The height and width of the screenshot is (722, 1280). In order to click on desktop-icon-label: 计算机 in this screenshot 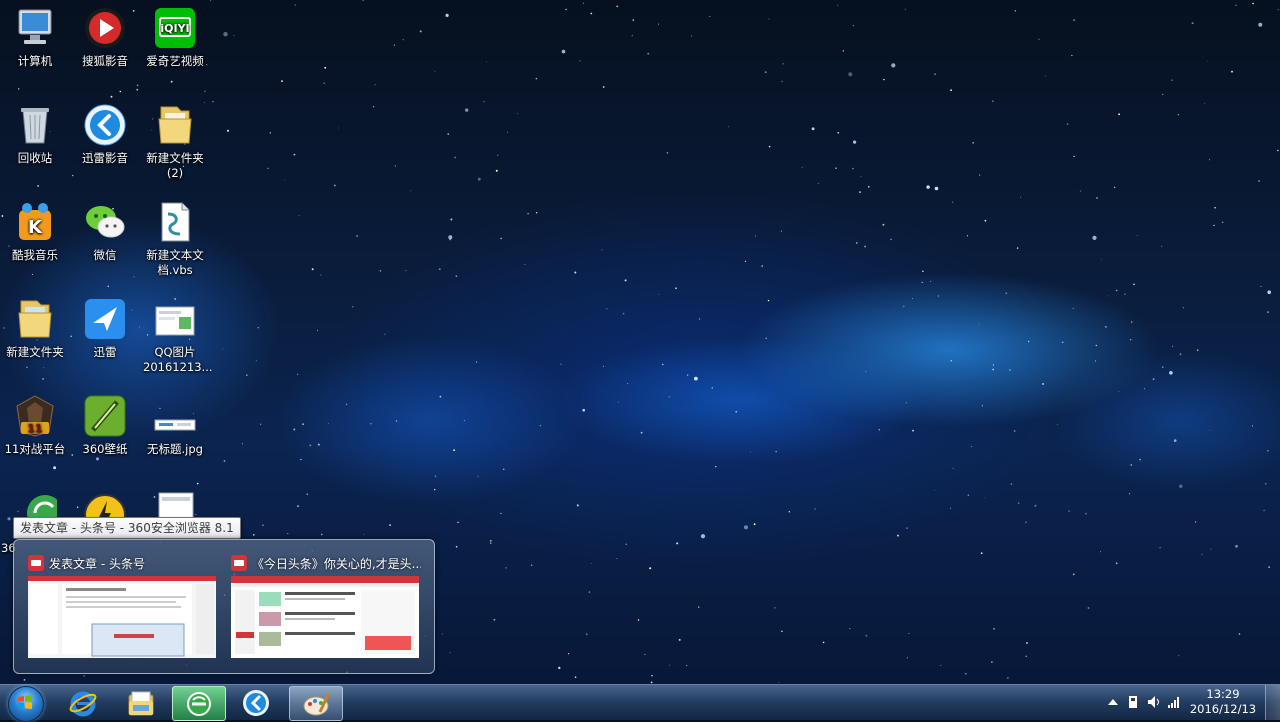, I will do `click(35, 61)`.